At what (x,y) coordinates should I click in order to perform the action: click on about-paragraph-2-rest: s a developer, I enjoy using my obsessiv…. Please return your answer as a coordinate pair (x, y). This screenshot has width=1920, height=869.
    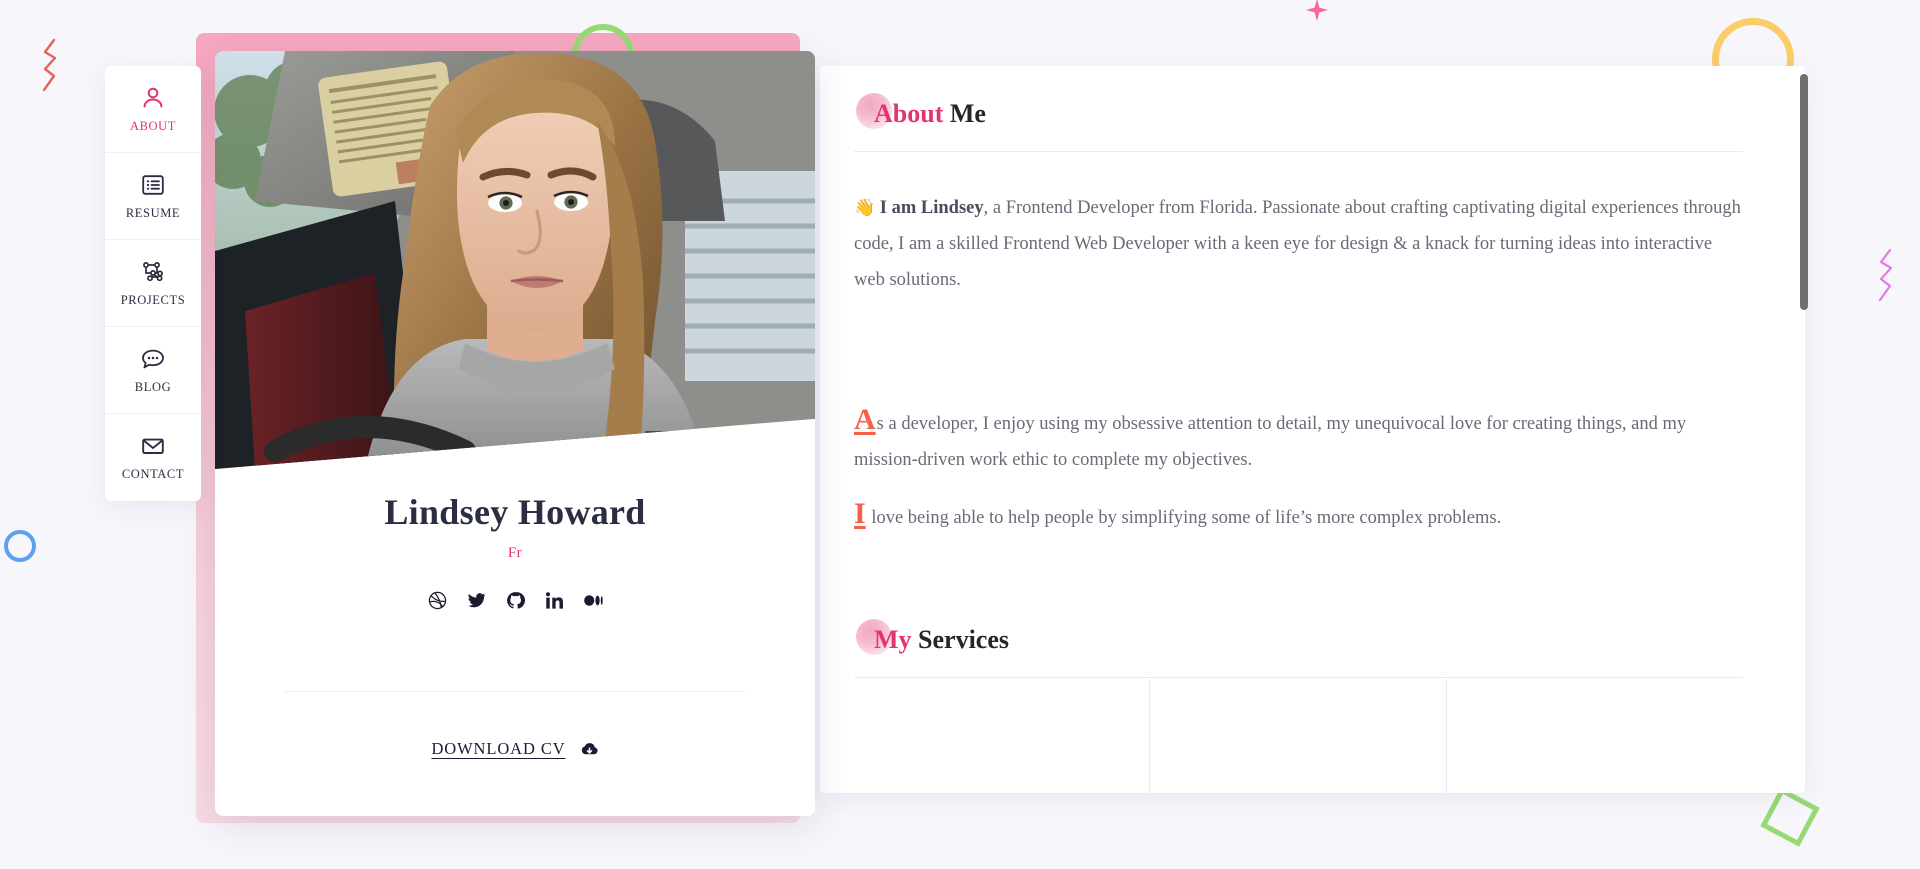
    Looking at the image, I should click on (1270, 442).